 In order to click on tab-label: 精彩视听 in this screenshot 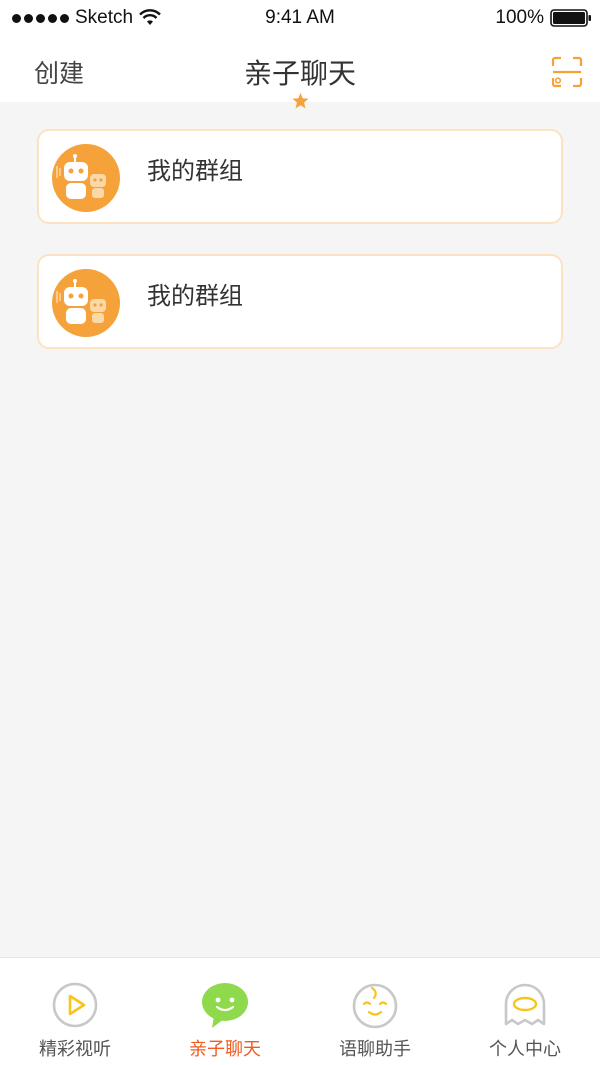, I will do `click(75, 1049)`.